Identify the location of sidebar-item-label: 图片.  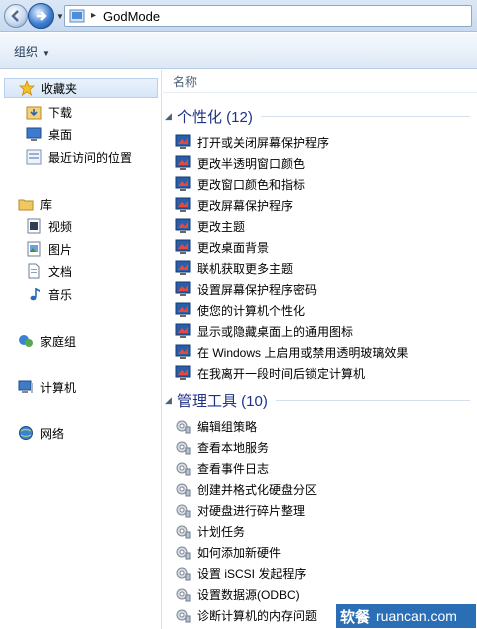
(60, 249).